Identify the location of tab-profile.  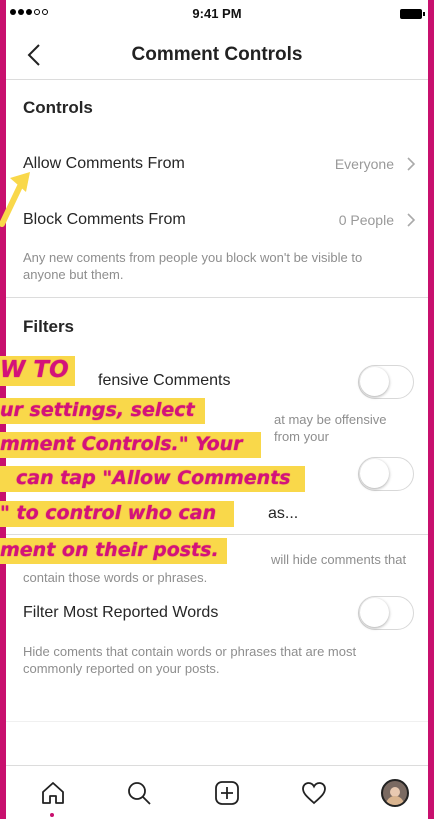
(395, 793).